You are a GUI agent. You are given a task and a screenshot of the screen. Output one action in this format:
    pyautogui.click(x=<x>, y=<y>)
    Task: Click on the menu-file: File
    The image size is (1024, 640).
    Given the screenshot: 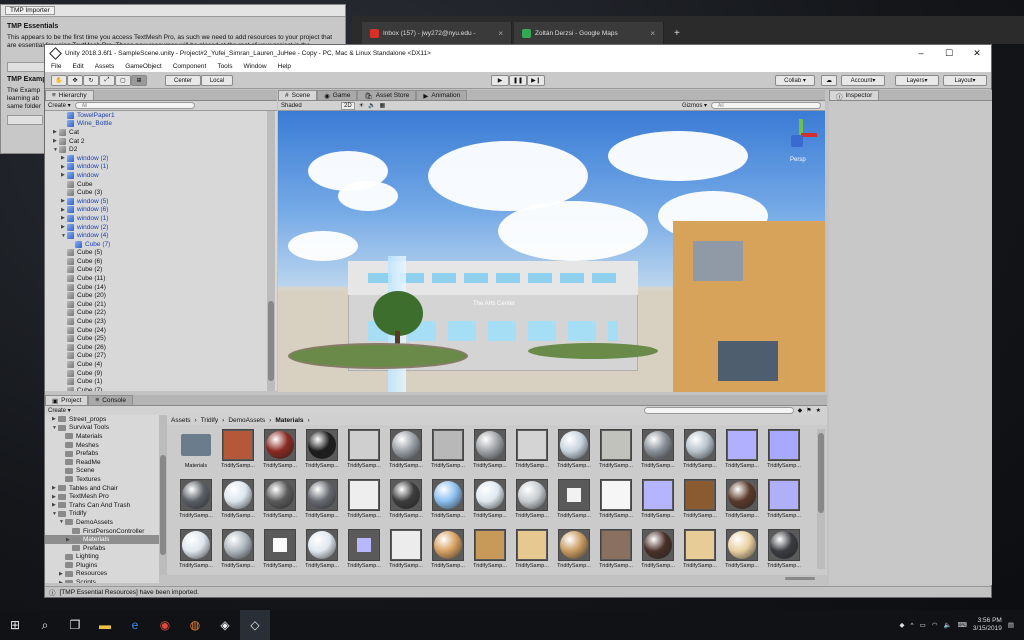 What is the action you would take?
    pyautogui.click(x=56, y=66)
    